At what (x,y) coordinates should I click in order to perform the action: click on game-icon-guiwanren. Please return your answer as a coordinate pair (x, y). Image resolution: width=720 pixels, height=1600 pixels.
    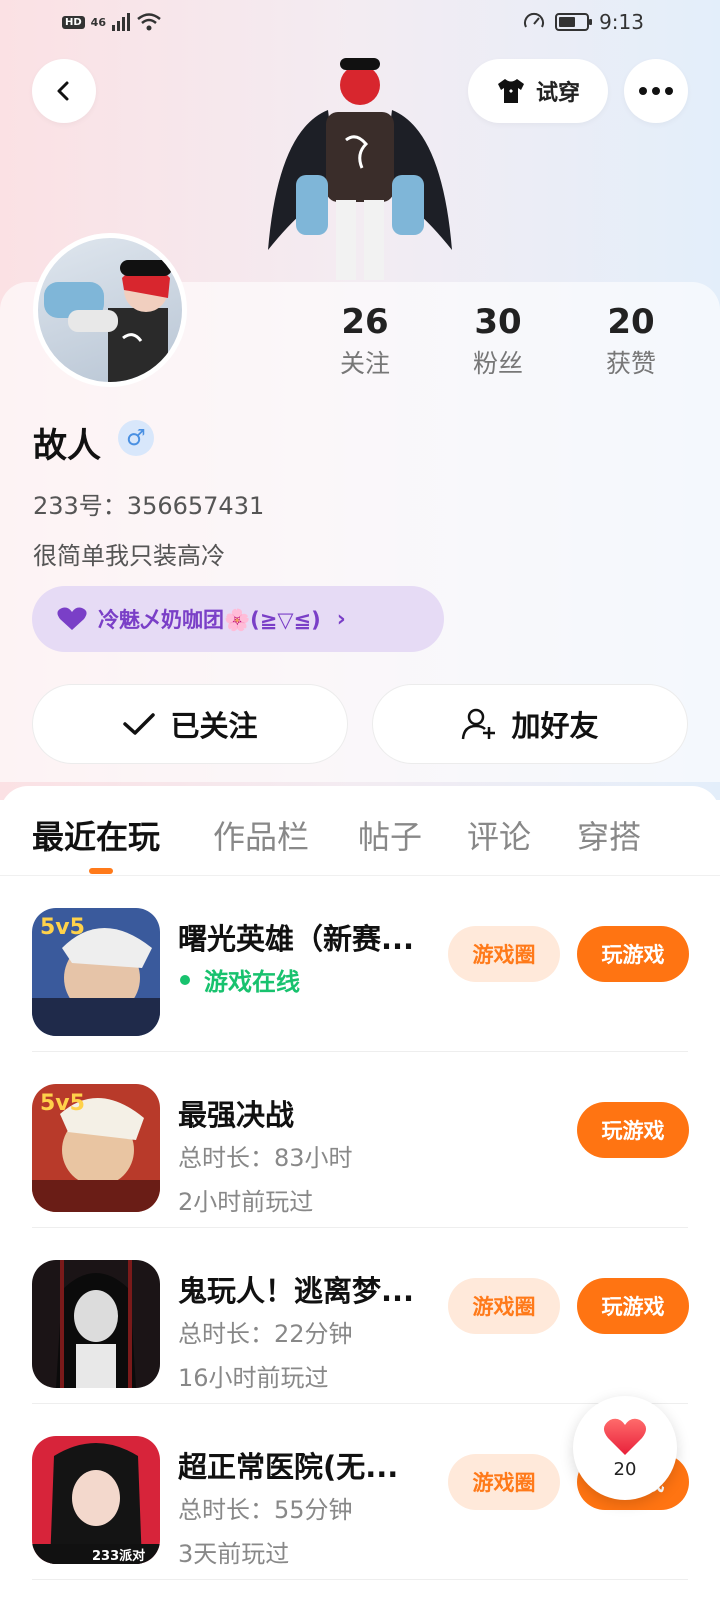
    Looking at the image, I should click on (96, 1324).